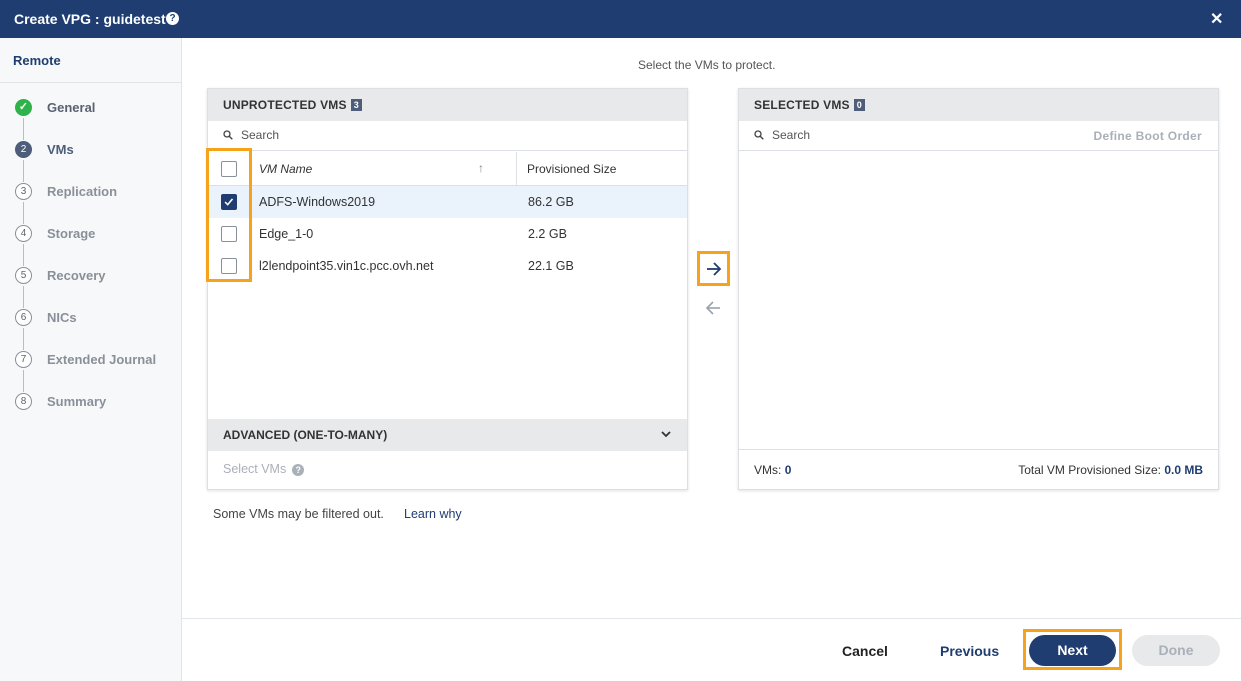 The image size is (1241, 681). I want to click on column-header-vm-name: VM Name, so click(285, 169).